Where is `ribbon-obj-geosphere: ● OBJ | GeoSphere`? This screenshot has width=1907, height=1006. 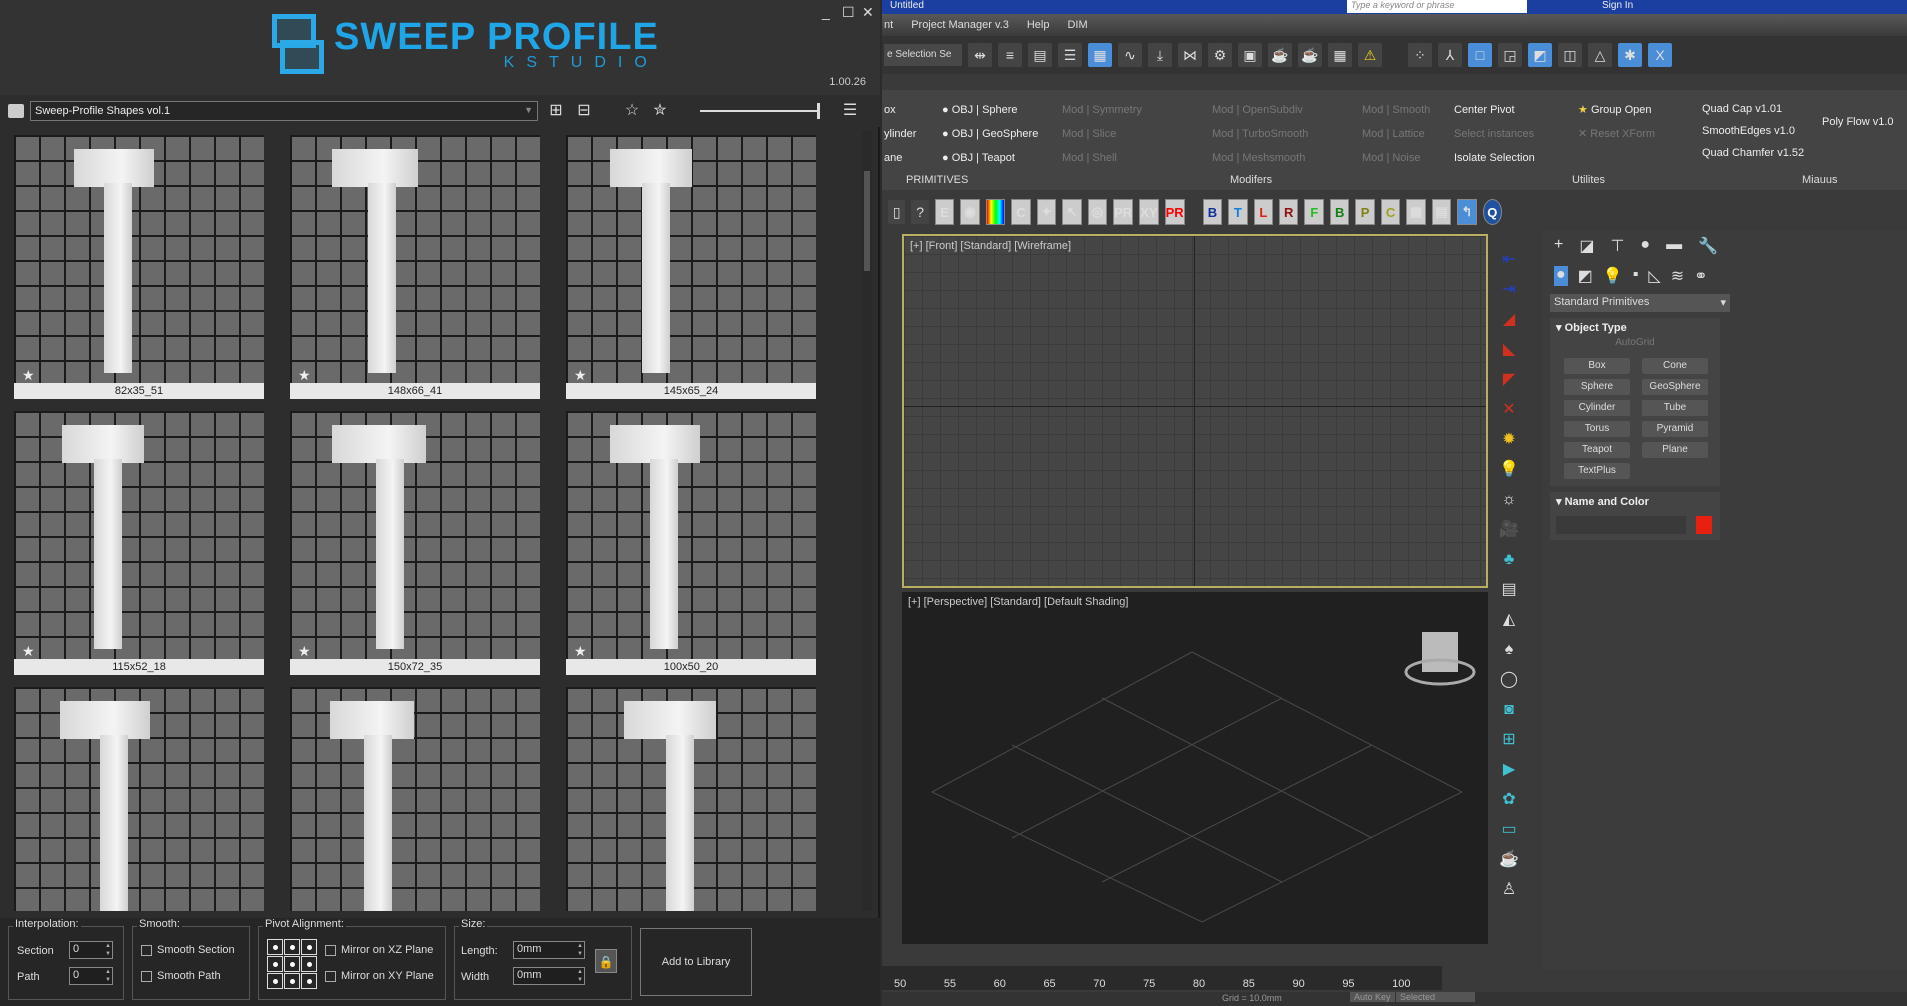
ribbon-obj-geosphere: ● OBJ | GeoSphere is located at coordinates (990, 134).